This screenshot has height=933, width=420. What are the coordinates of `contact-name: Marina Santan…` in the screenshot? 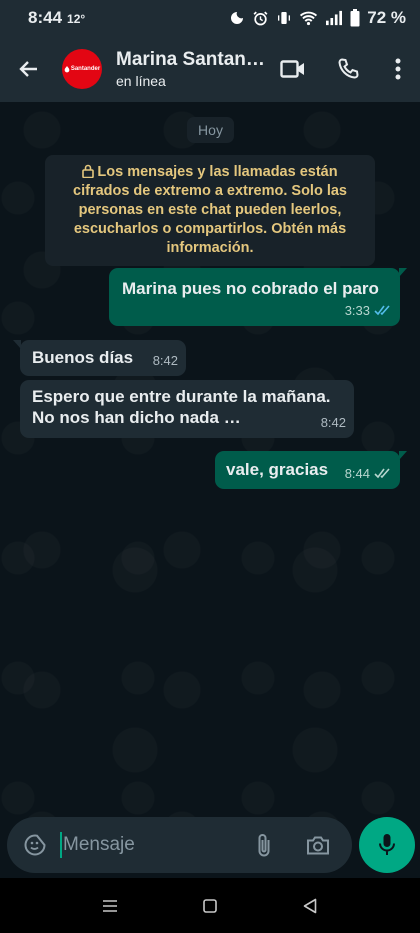 It's located at (190, 59).